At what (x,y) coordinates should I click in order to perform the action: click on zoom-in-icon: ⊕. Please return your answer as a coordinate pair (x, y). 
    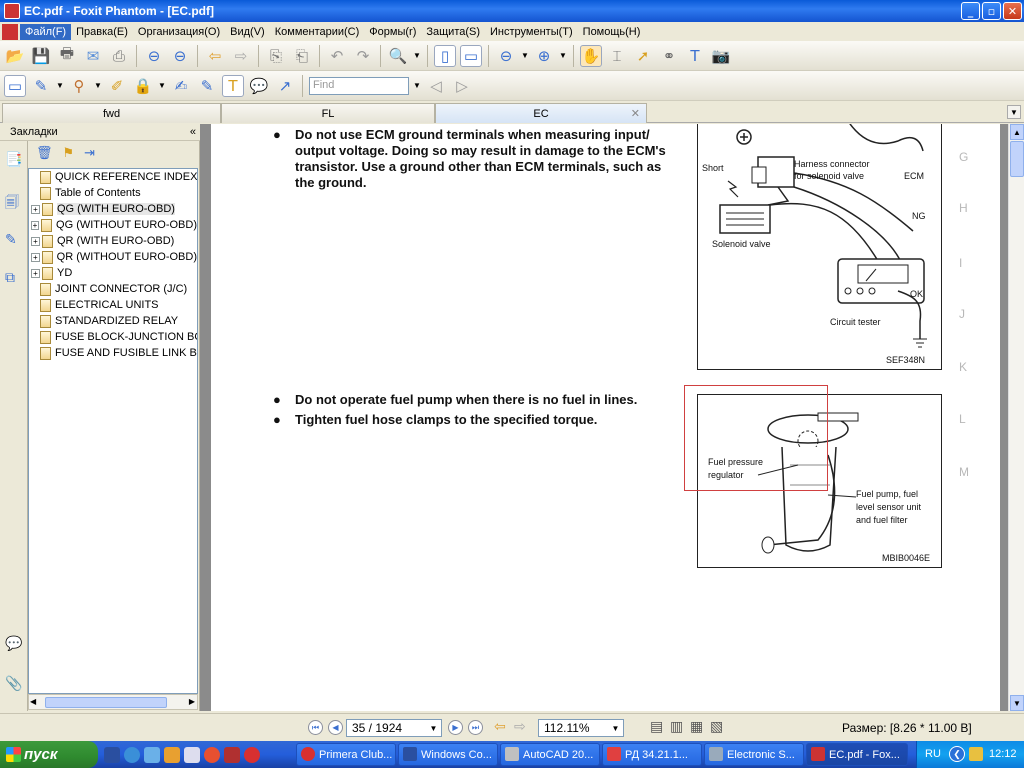
    Looking at the image, I should click on (544, 56).